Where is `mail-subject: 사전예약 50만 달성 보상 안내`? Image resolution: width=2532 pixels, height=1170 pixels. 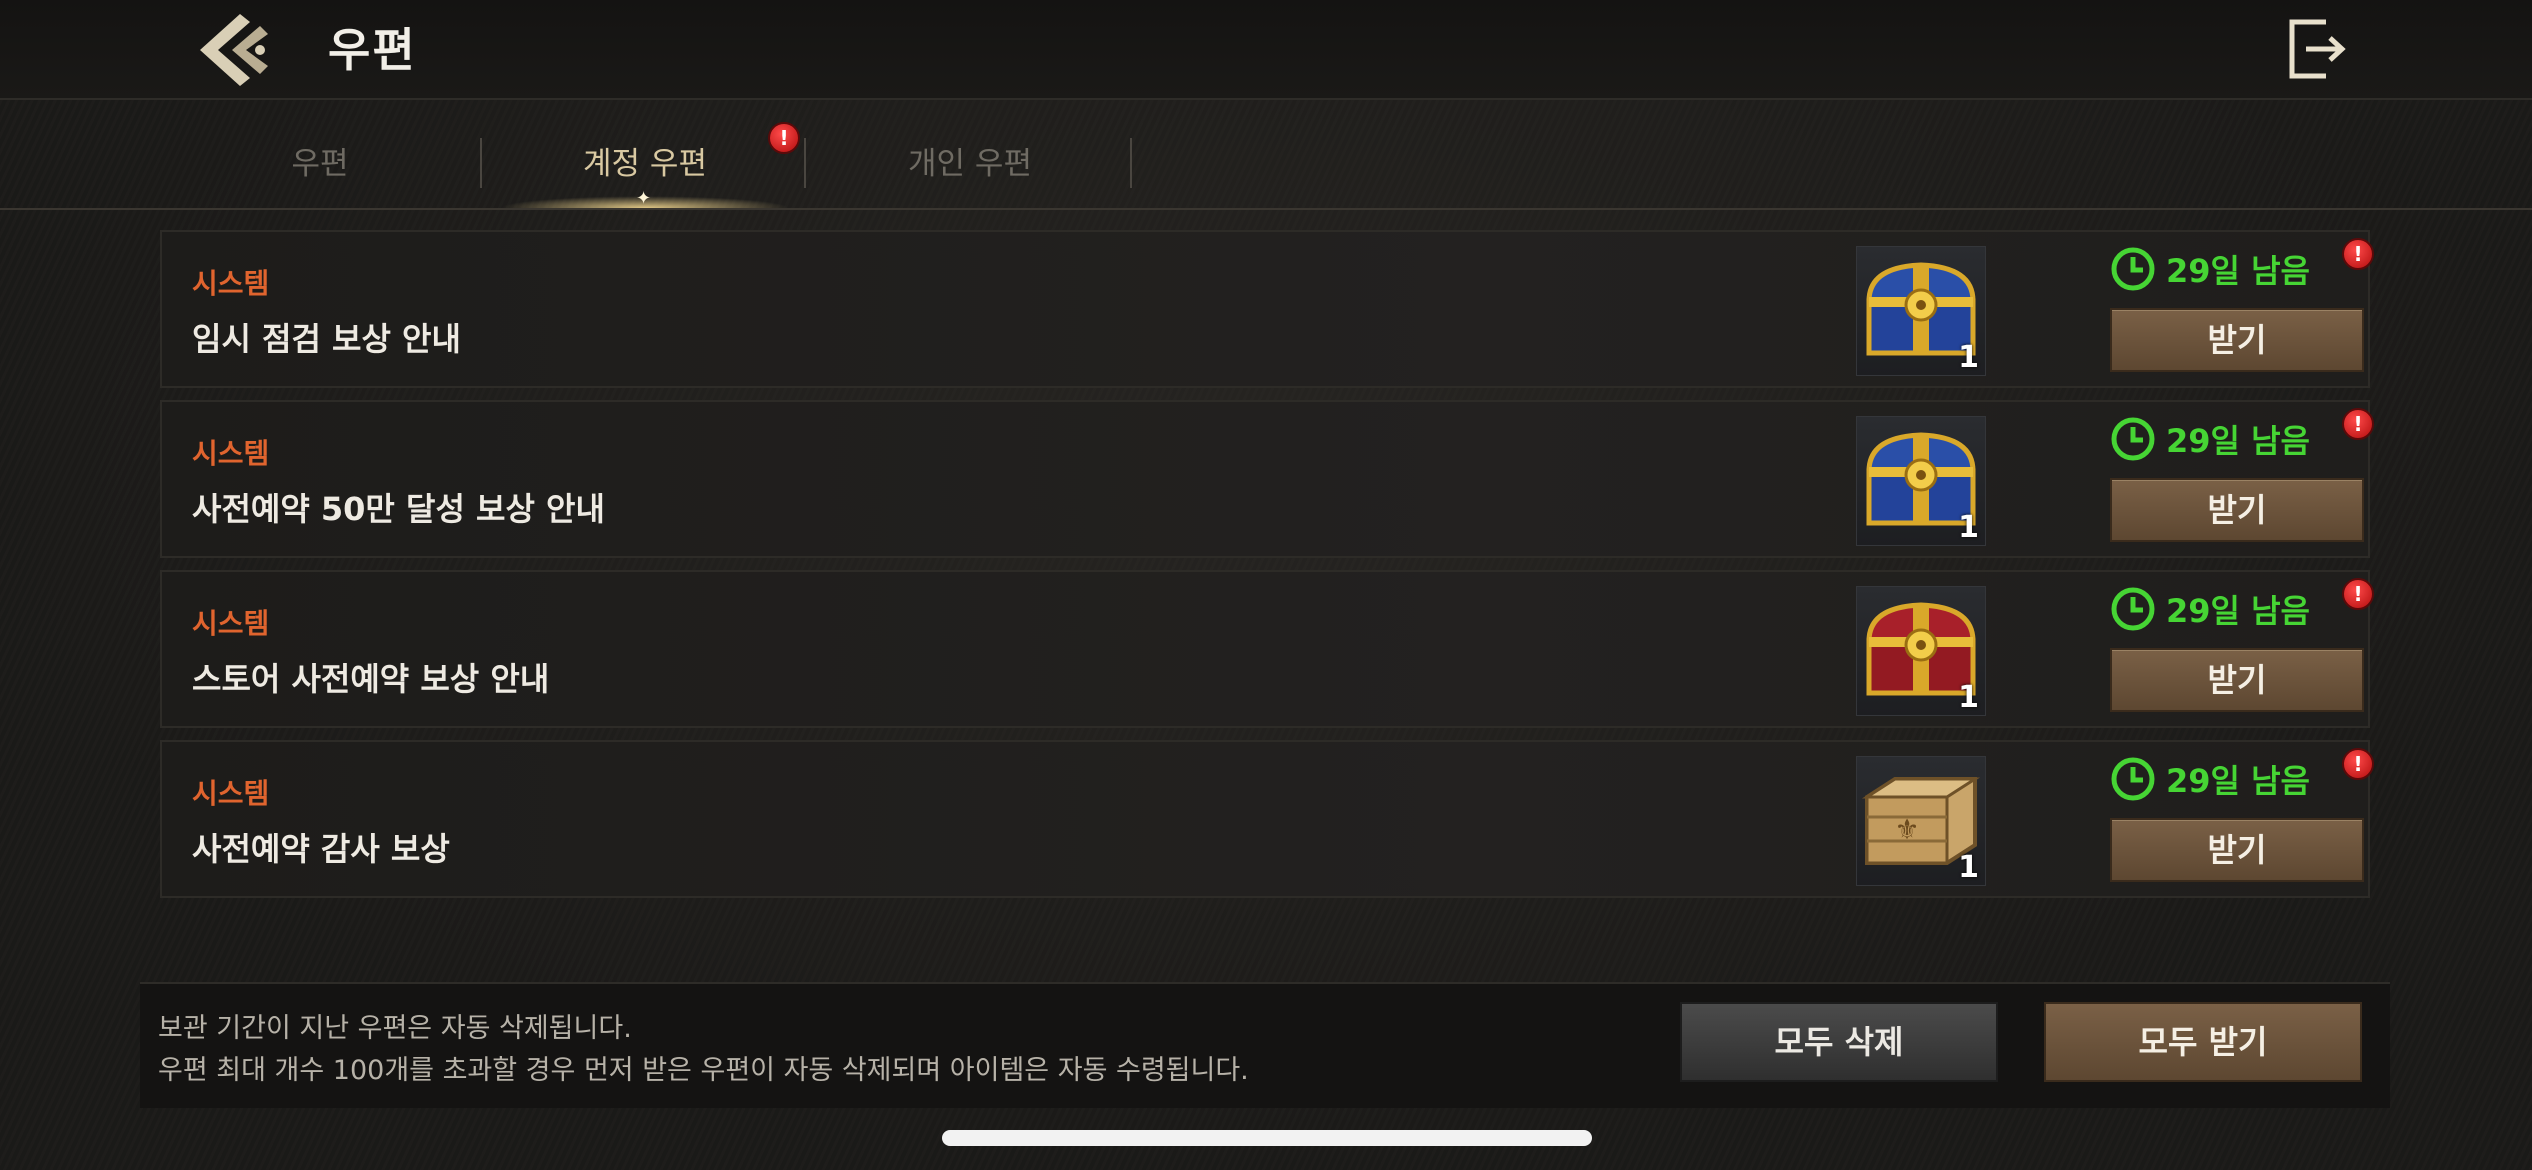
mail-subject: 사전예약 50만 달성 보상 안내 is located at coordinates (398, 509).